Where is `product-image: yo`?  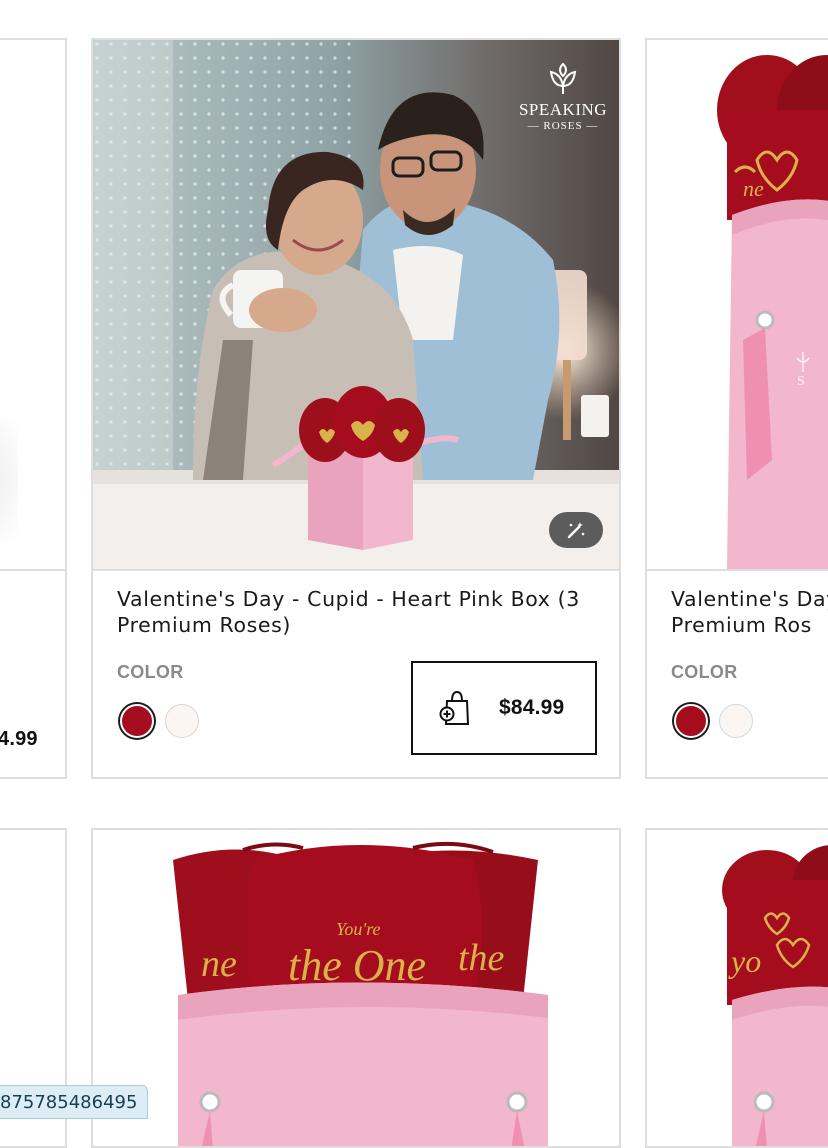
product-image: yo is located at coordinates (737, 988).